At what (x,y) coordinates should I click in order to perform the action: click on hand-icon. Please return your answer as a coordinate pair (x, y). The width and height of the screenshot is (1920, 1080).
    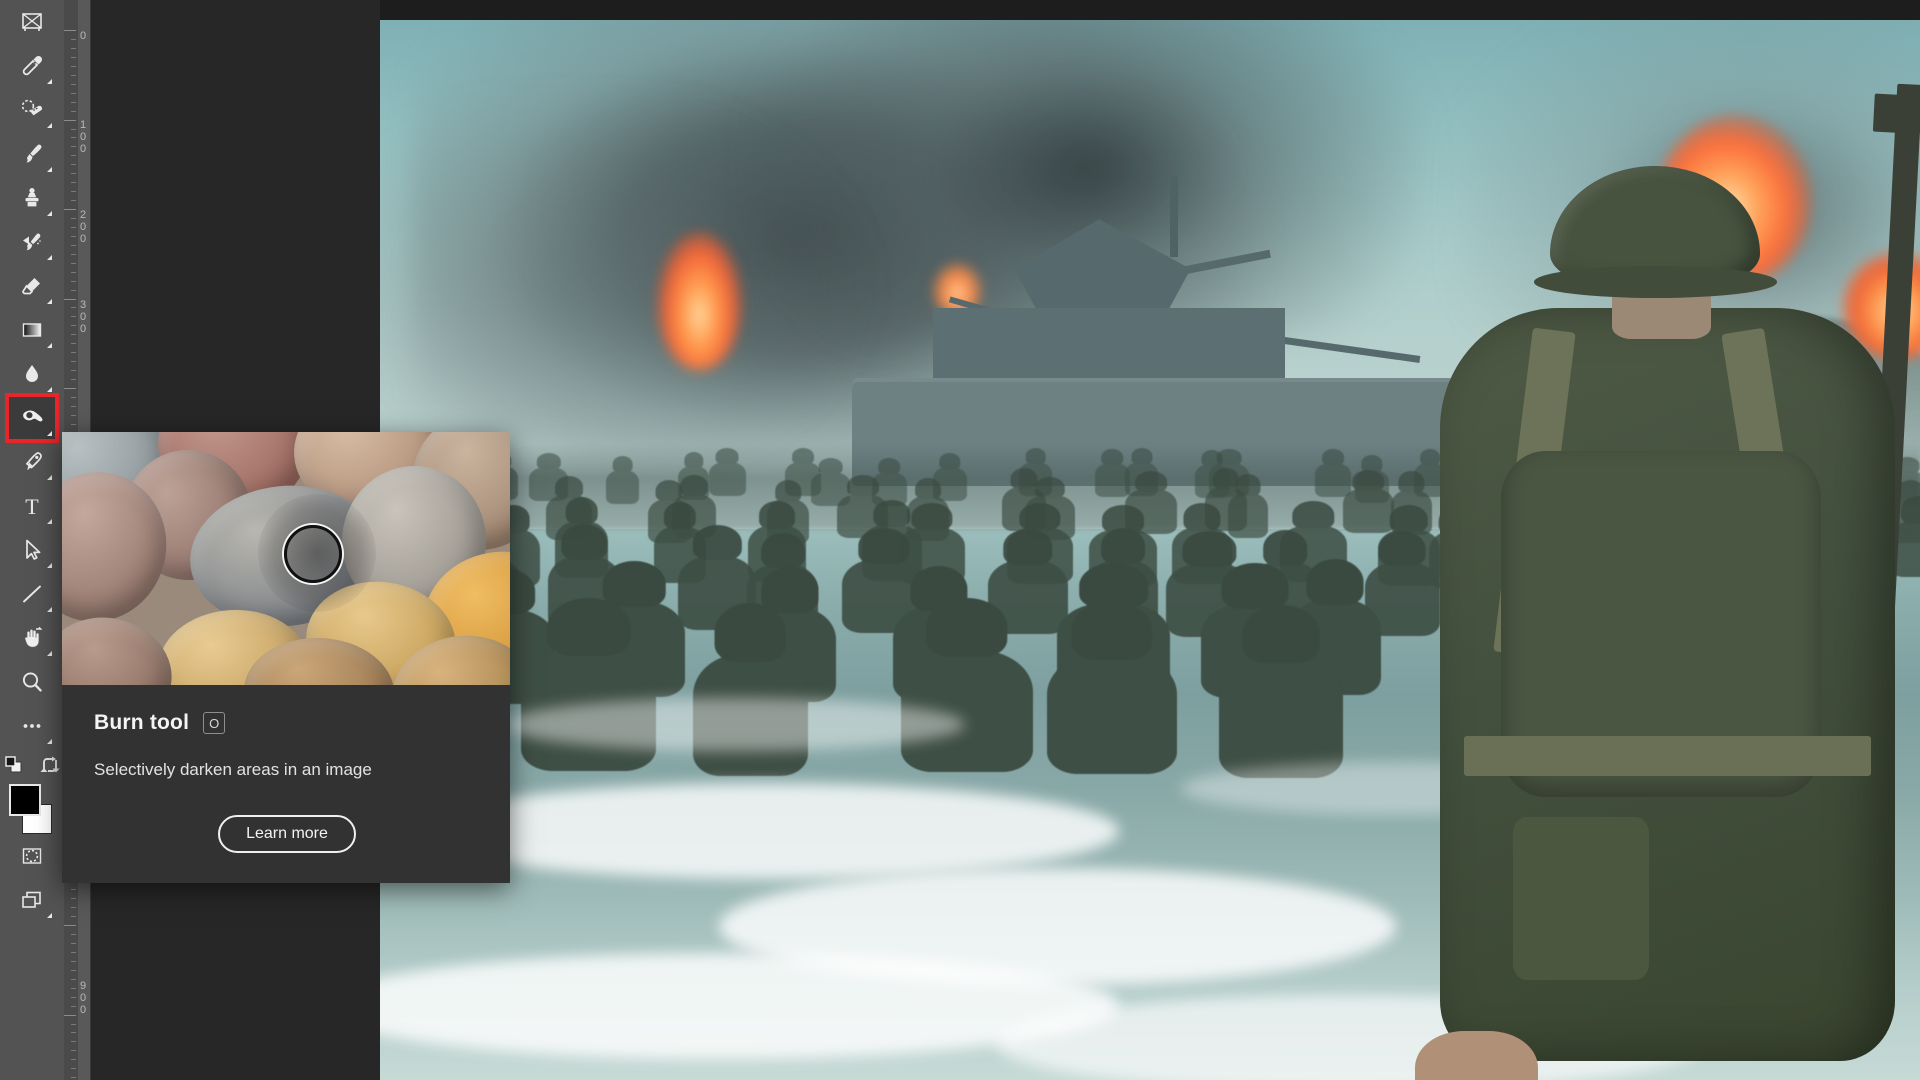
    Looking at the image, I should click on (33, 637).